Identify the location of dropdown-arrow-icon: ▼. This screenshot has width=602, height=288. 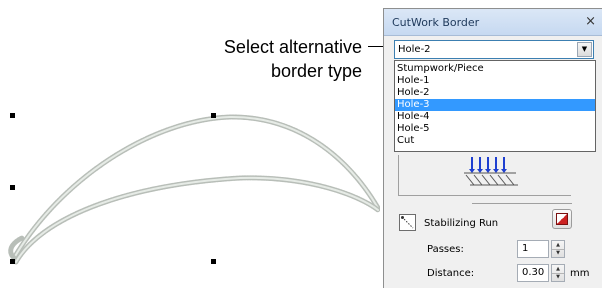
(584, 49).